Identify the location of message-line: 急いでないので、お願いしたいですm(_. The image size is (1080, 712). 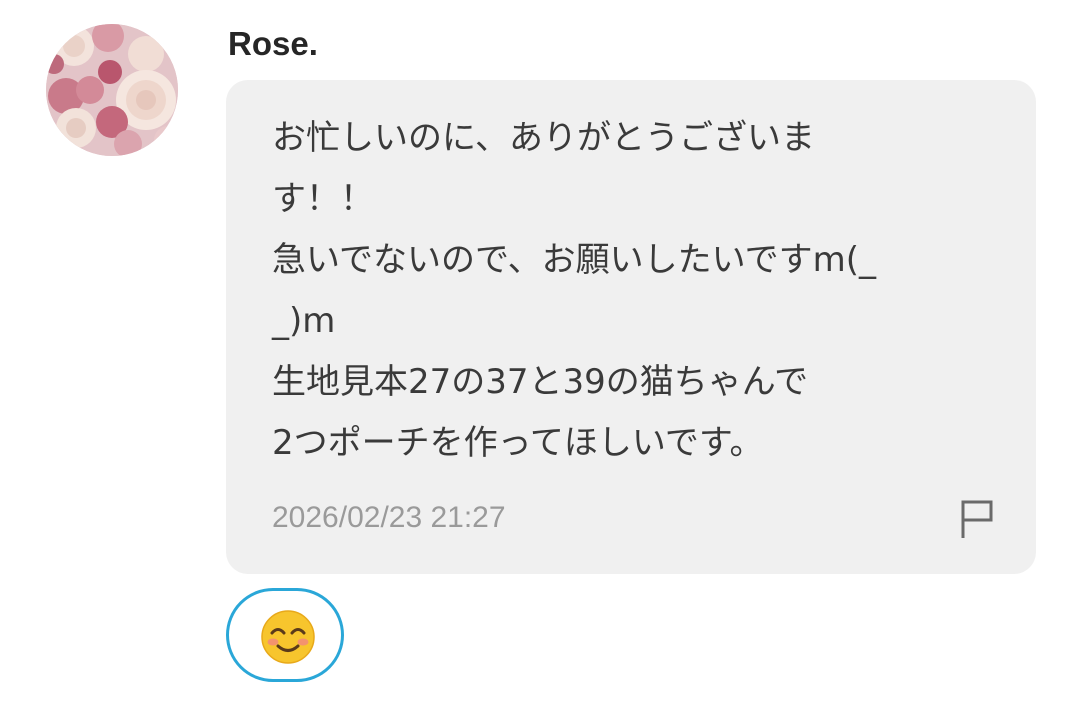
(574, 260).